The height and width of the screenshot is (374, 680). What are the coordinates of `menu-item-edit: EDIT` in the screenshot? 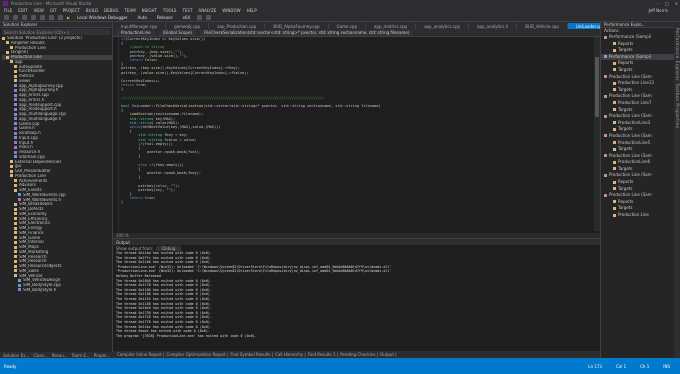 It's located at (22, 10).